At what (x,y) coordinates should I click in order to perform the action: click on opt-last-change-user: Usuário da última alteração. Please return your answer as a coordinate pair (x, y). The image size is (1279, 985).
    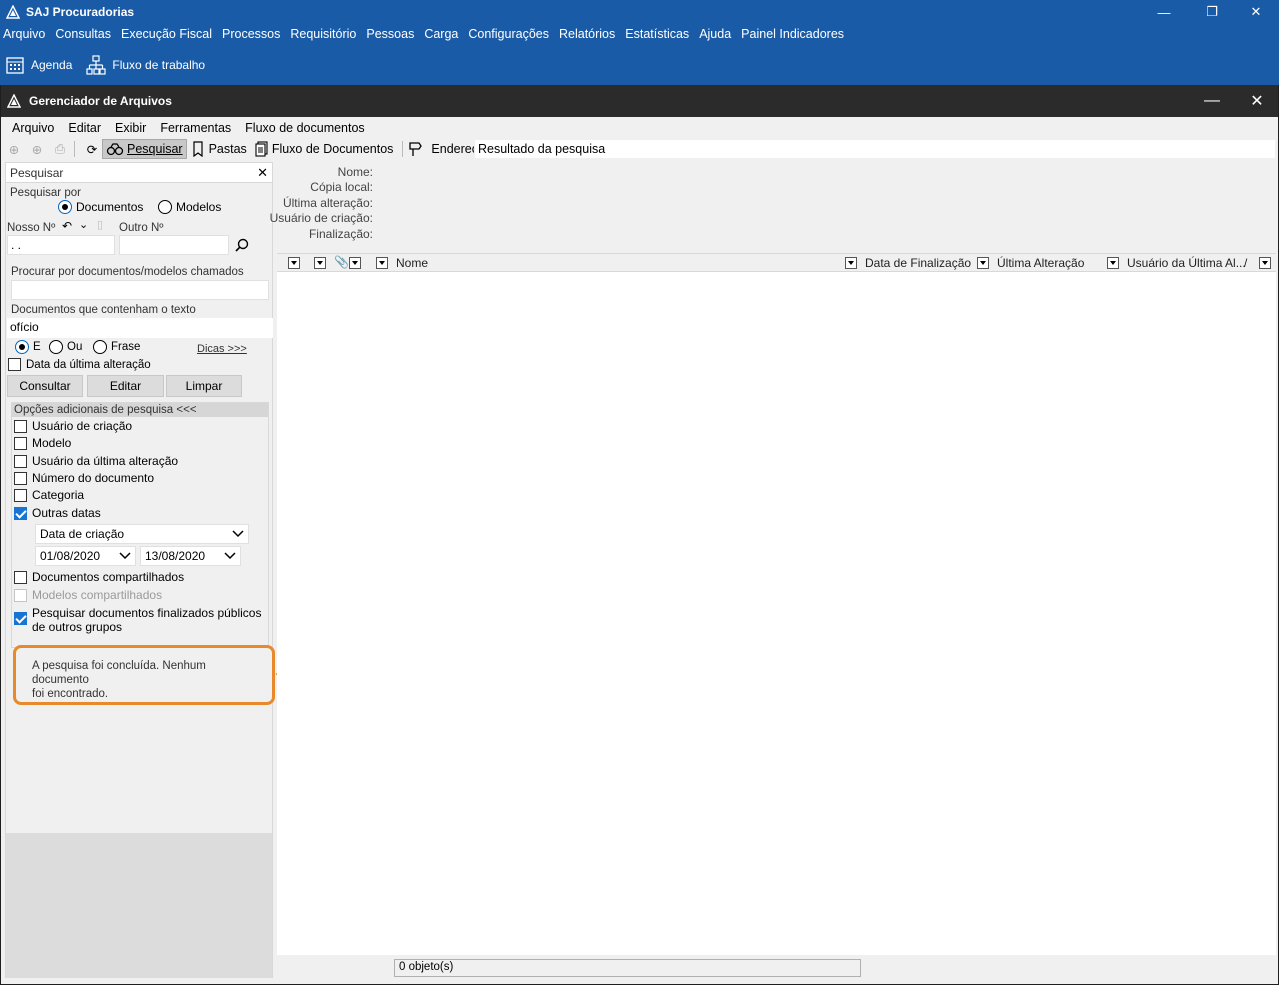
    Looking at the image, I should click on (96, 461).